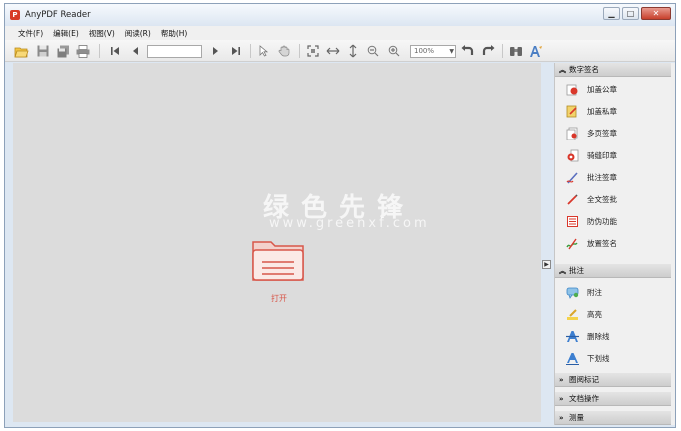 The image size is (681, 431). What do you see at coordinates (349, 223) in the screenshot?
I see `watermark-url: www.greenxf.com` at bounding box center [349, 223].